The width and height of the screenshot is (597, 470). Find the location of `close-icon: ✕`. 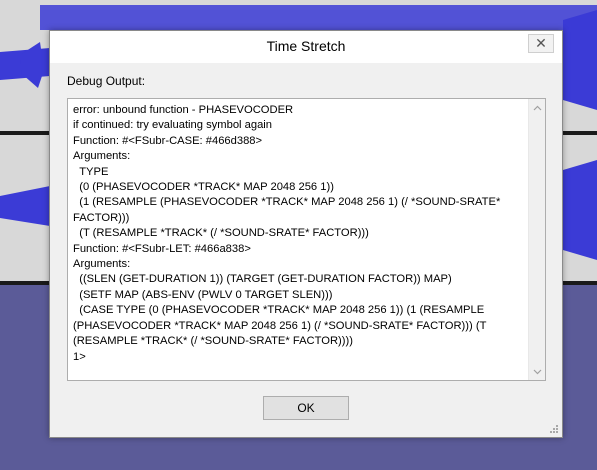

close-icon: ✕ is located at coordinates (541, 43).